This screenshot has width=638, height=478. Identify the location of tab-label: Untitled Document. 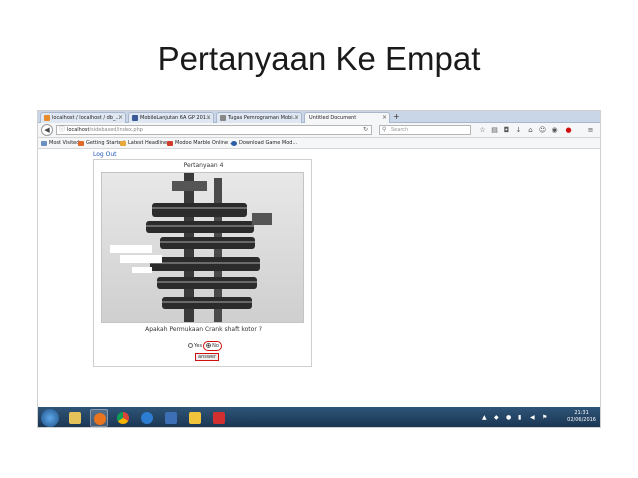
(333, 118).